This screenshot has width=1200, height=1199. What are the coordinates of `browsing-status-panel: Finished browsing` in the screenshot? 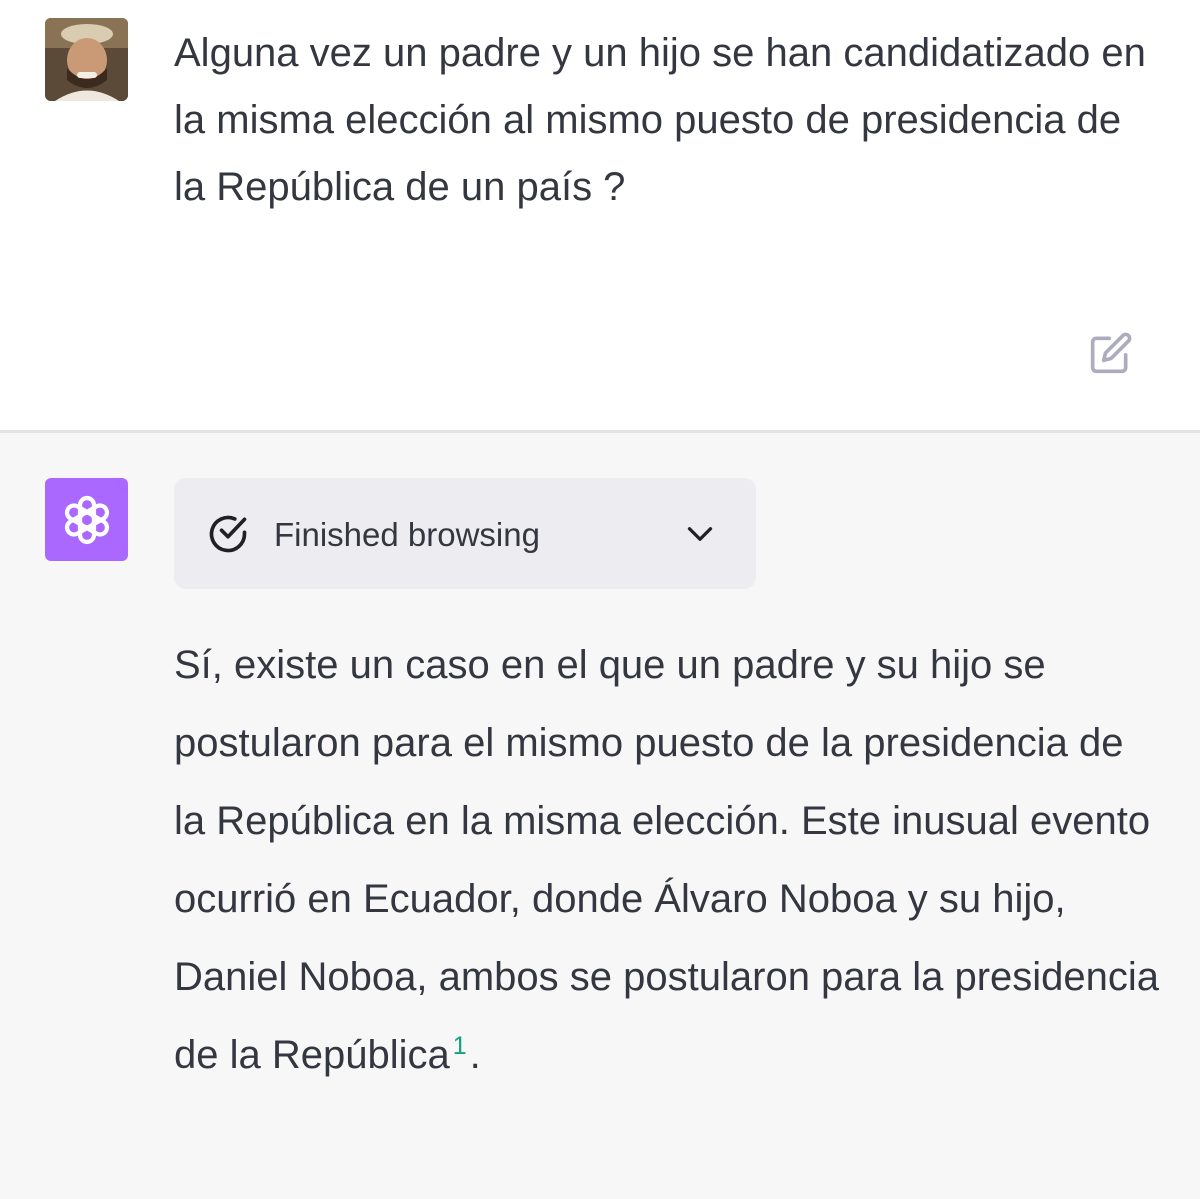 It's located at (465, 533).